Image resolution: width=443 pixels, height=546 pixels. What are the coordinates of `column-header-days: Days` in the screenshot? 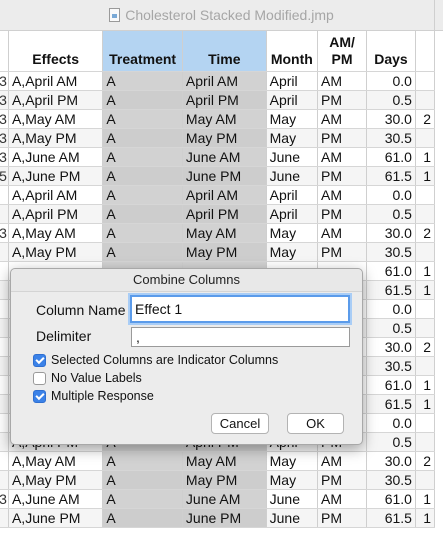 It's located at (391, 51).